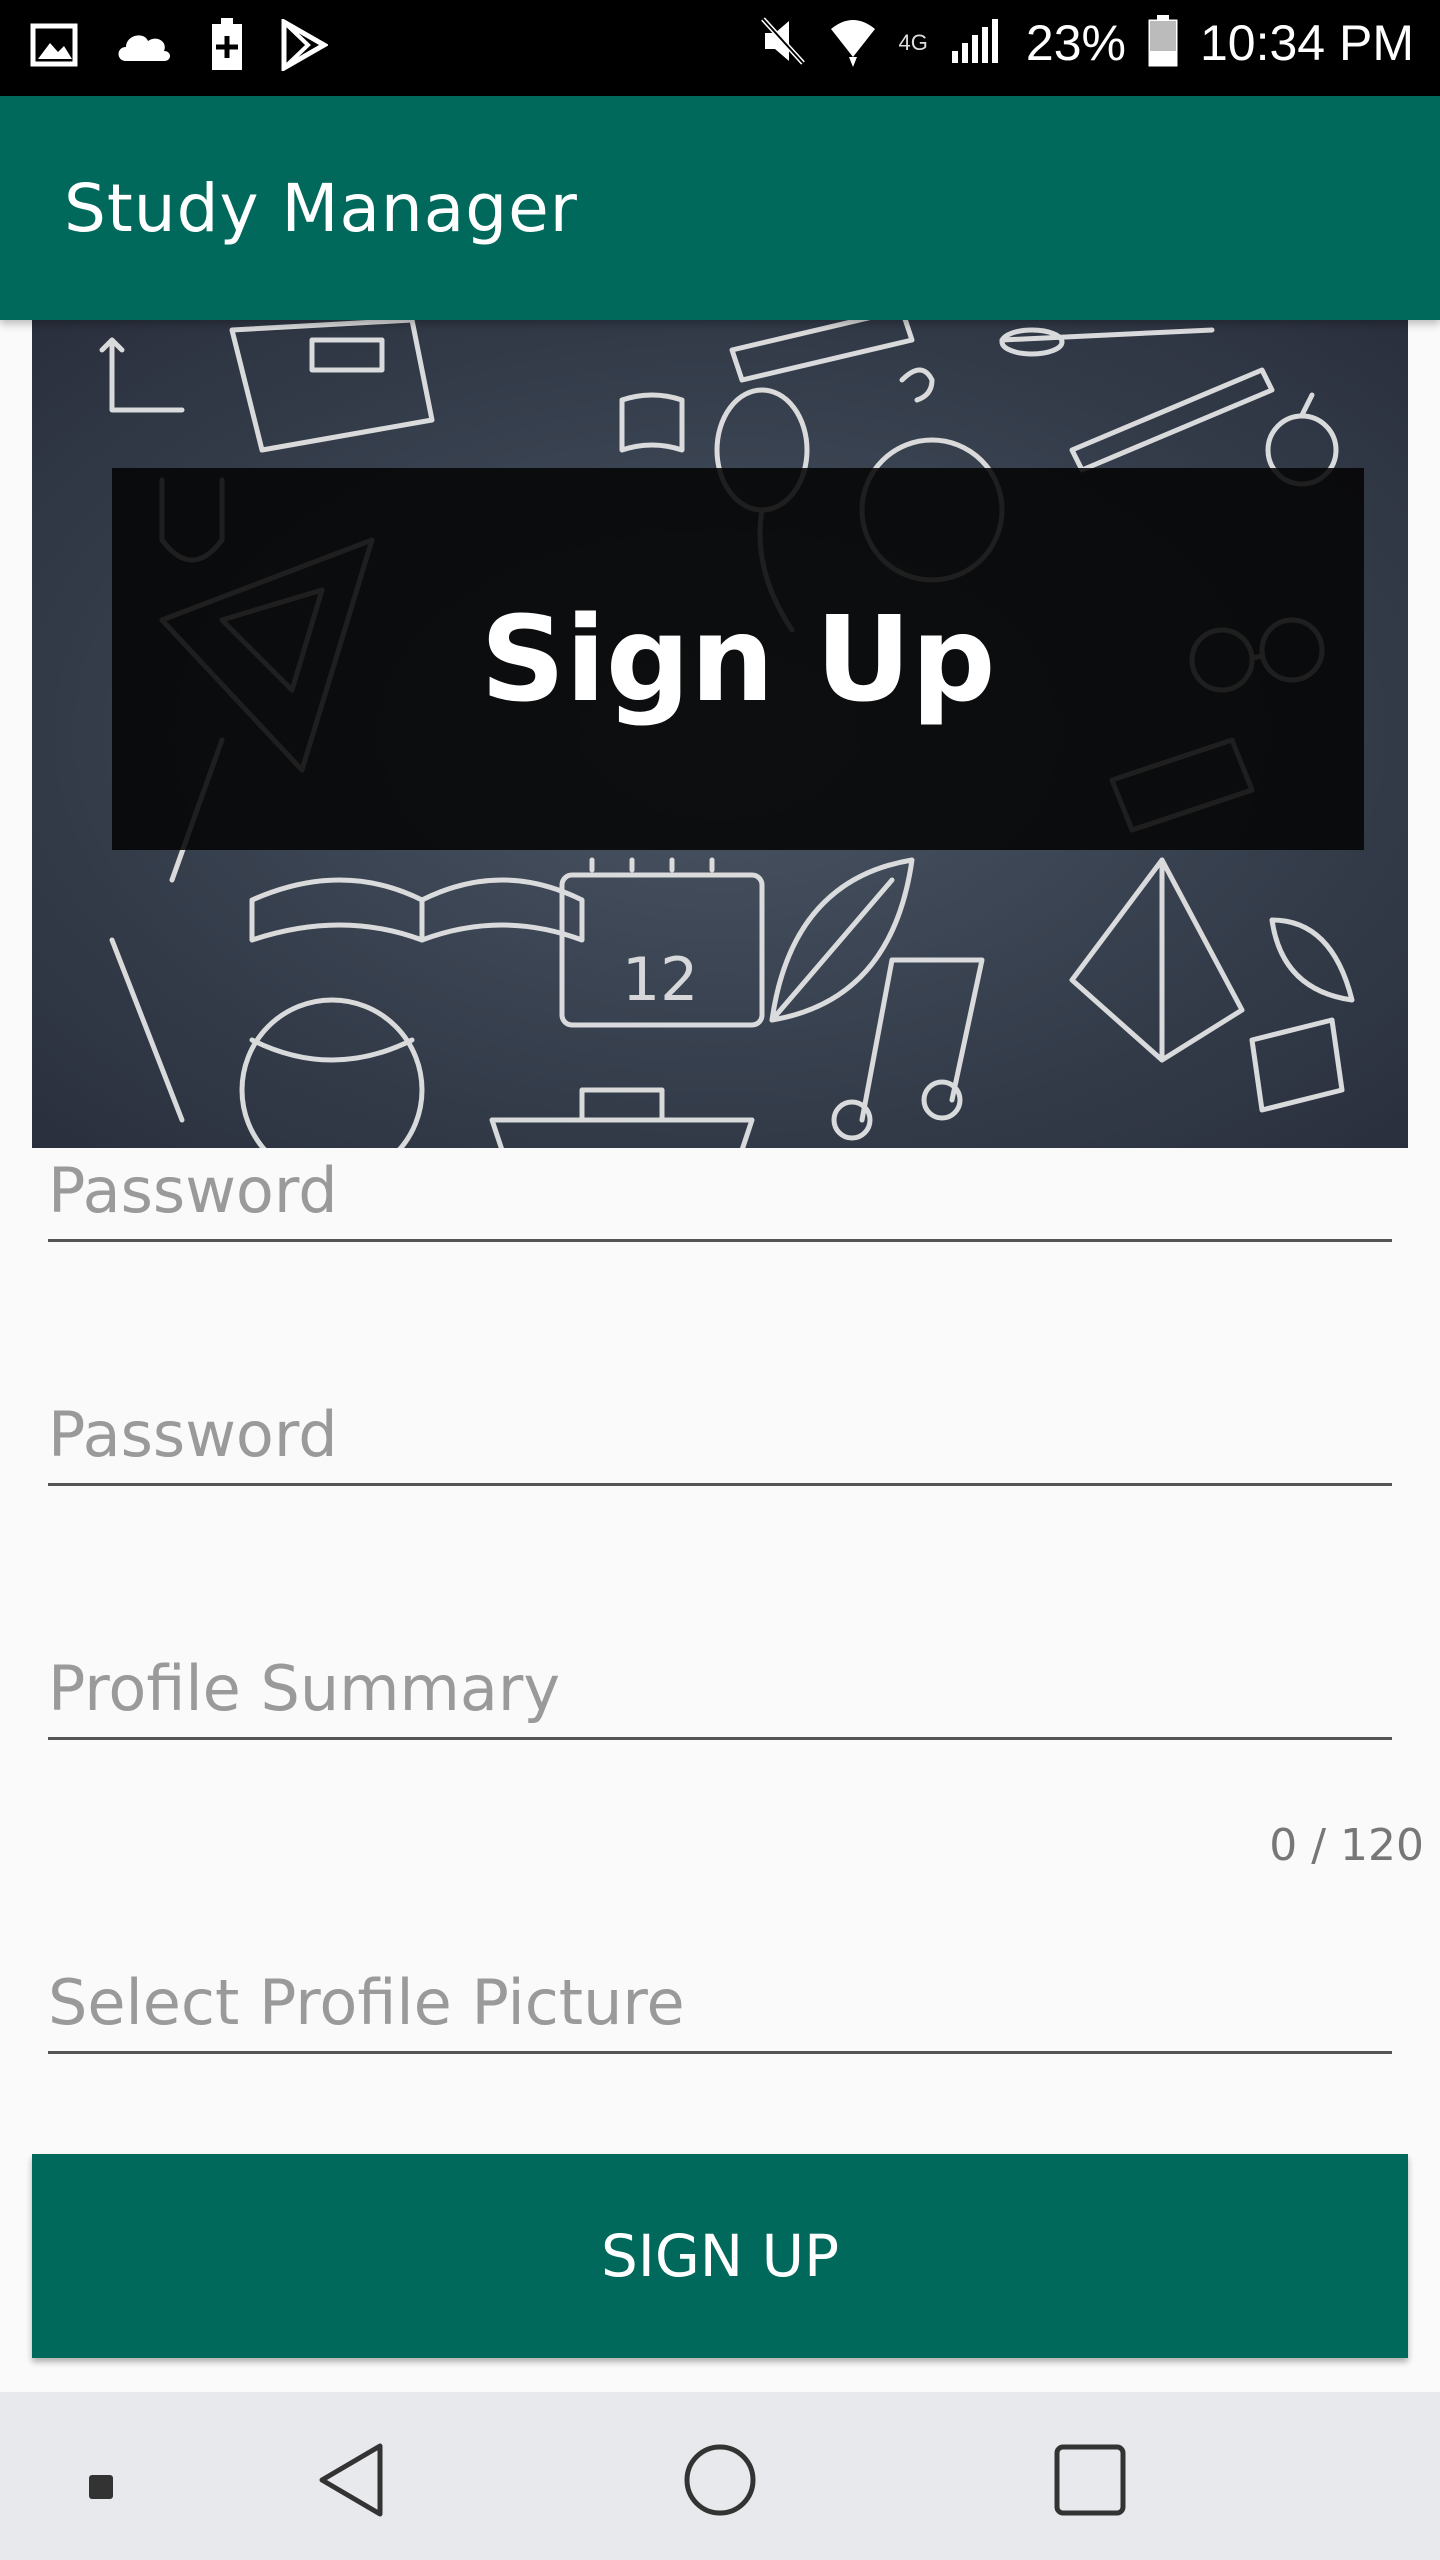 This screenshot has height=2560, width=1440. I want to click on select-profile-picture-field, so click(720, 2010).